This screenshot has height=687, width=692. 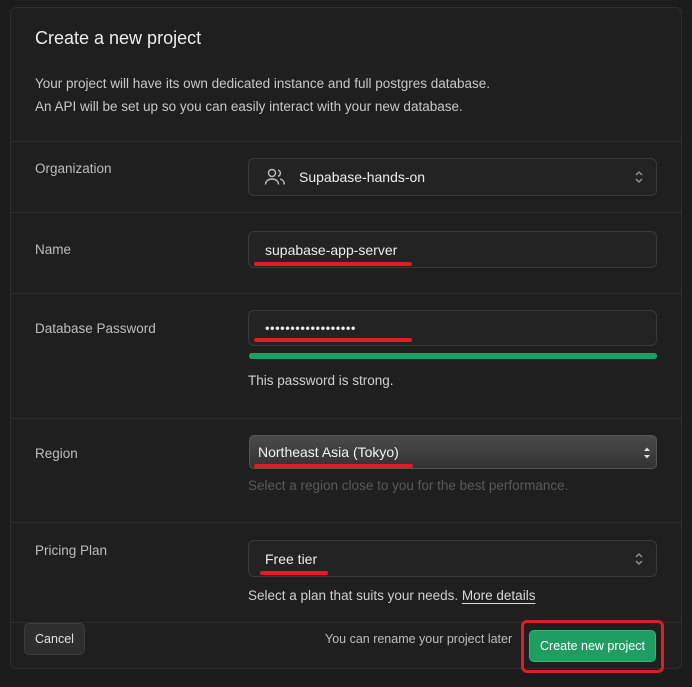 What do you see at coordinates (291, 558) in the screenshot?
I see `pricing-plan-value: Free tier` at bounding box center [291, 558].